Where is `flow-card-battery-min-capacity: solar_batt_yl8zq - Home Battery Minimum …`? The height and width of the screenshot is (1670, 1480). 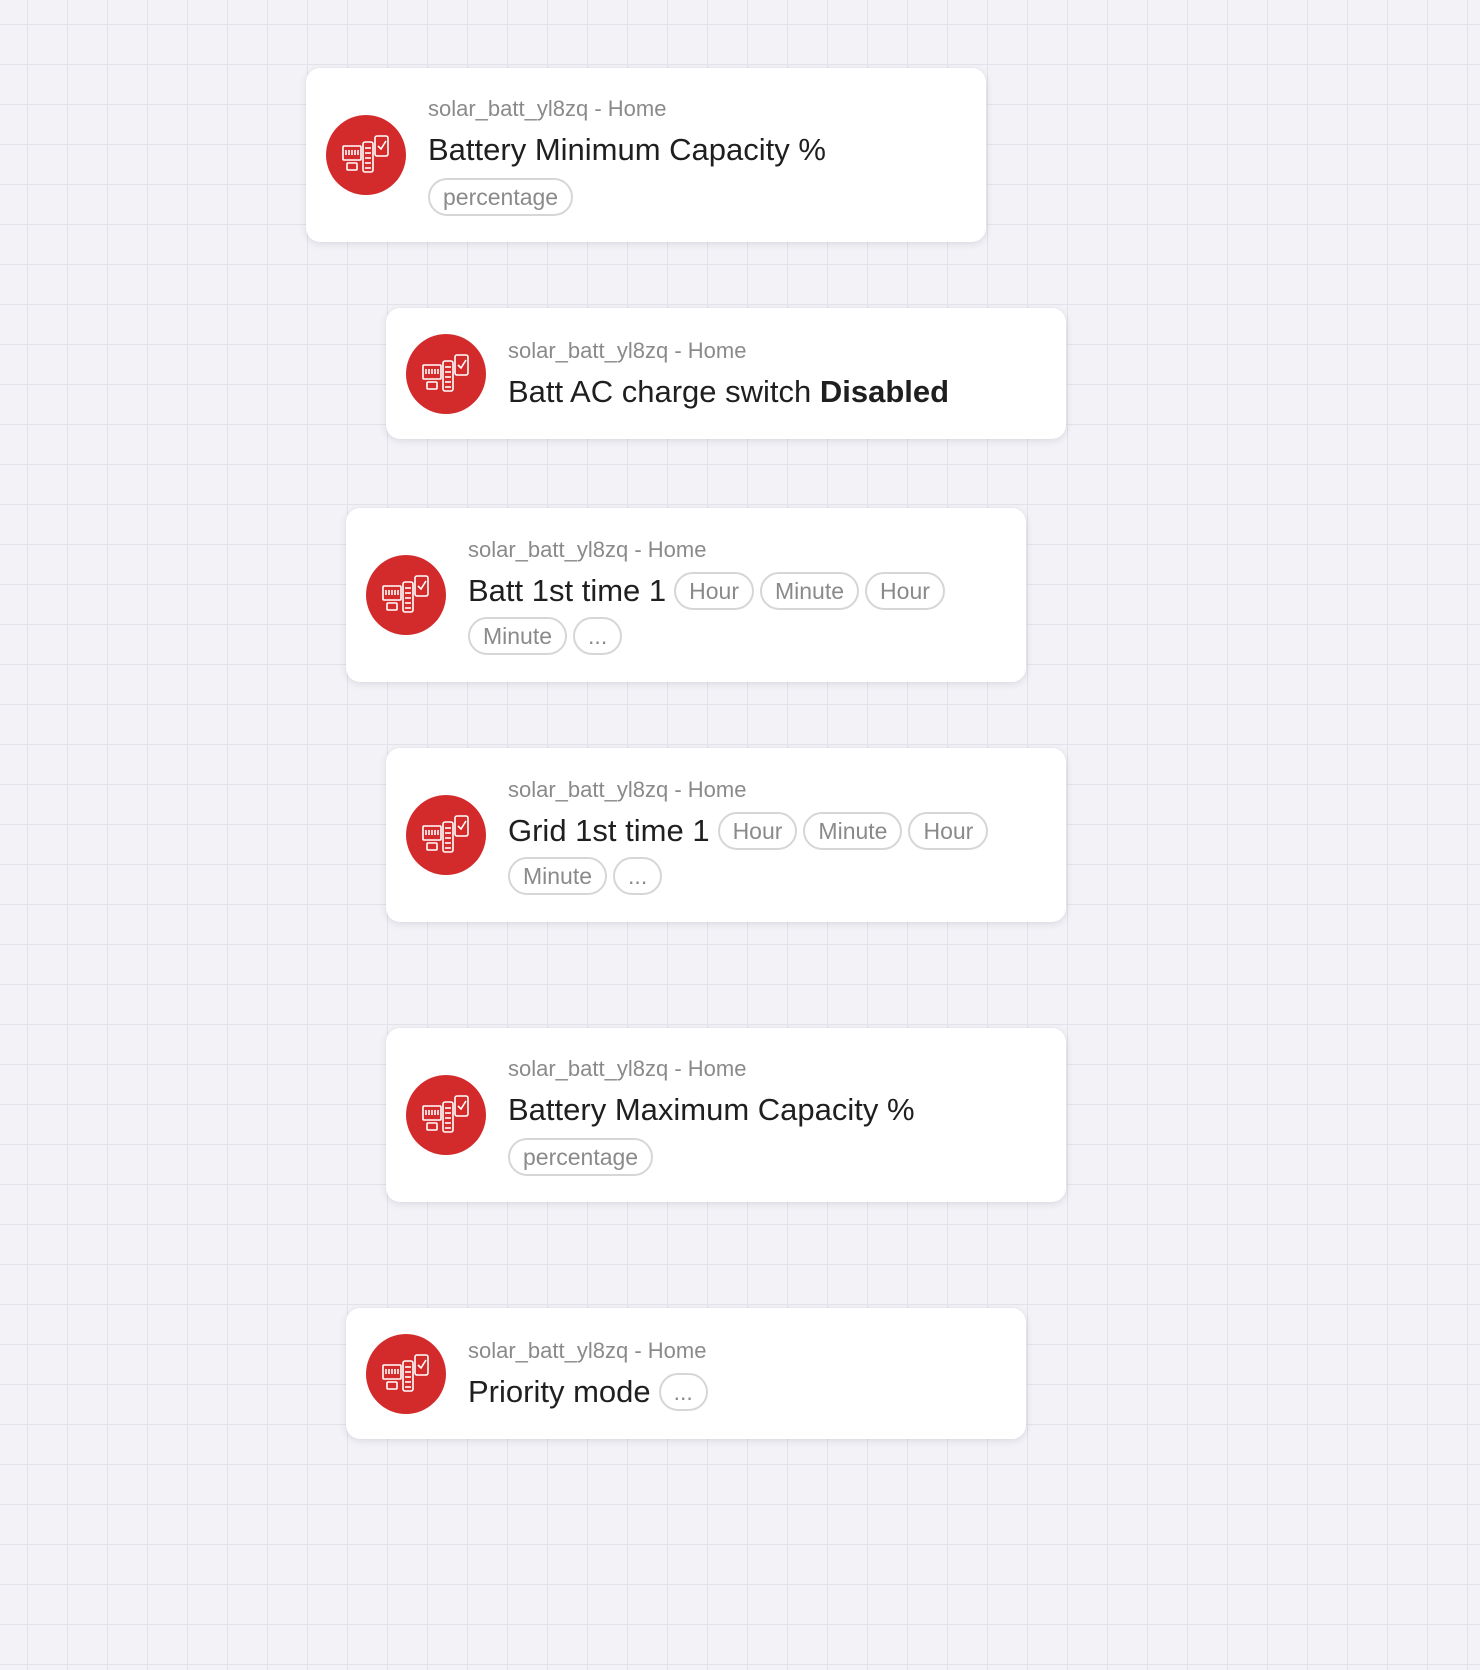 flow-card-battery-min-capacity: solar_batt_yl8zq - Home Battery Minimum … is located at coordinates (646, 155).